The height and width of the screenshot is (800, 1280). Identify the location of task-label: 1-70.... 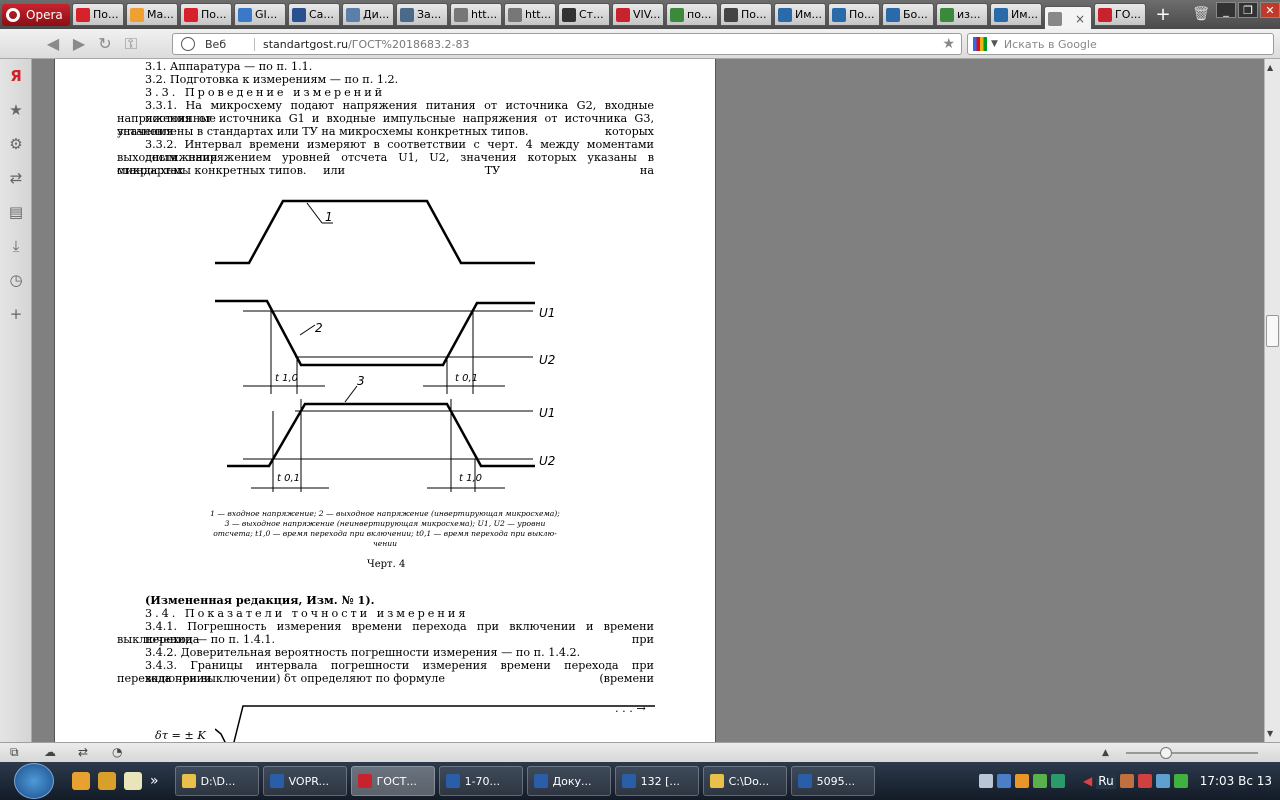
(482, 781).